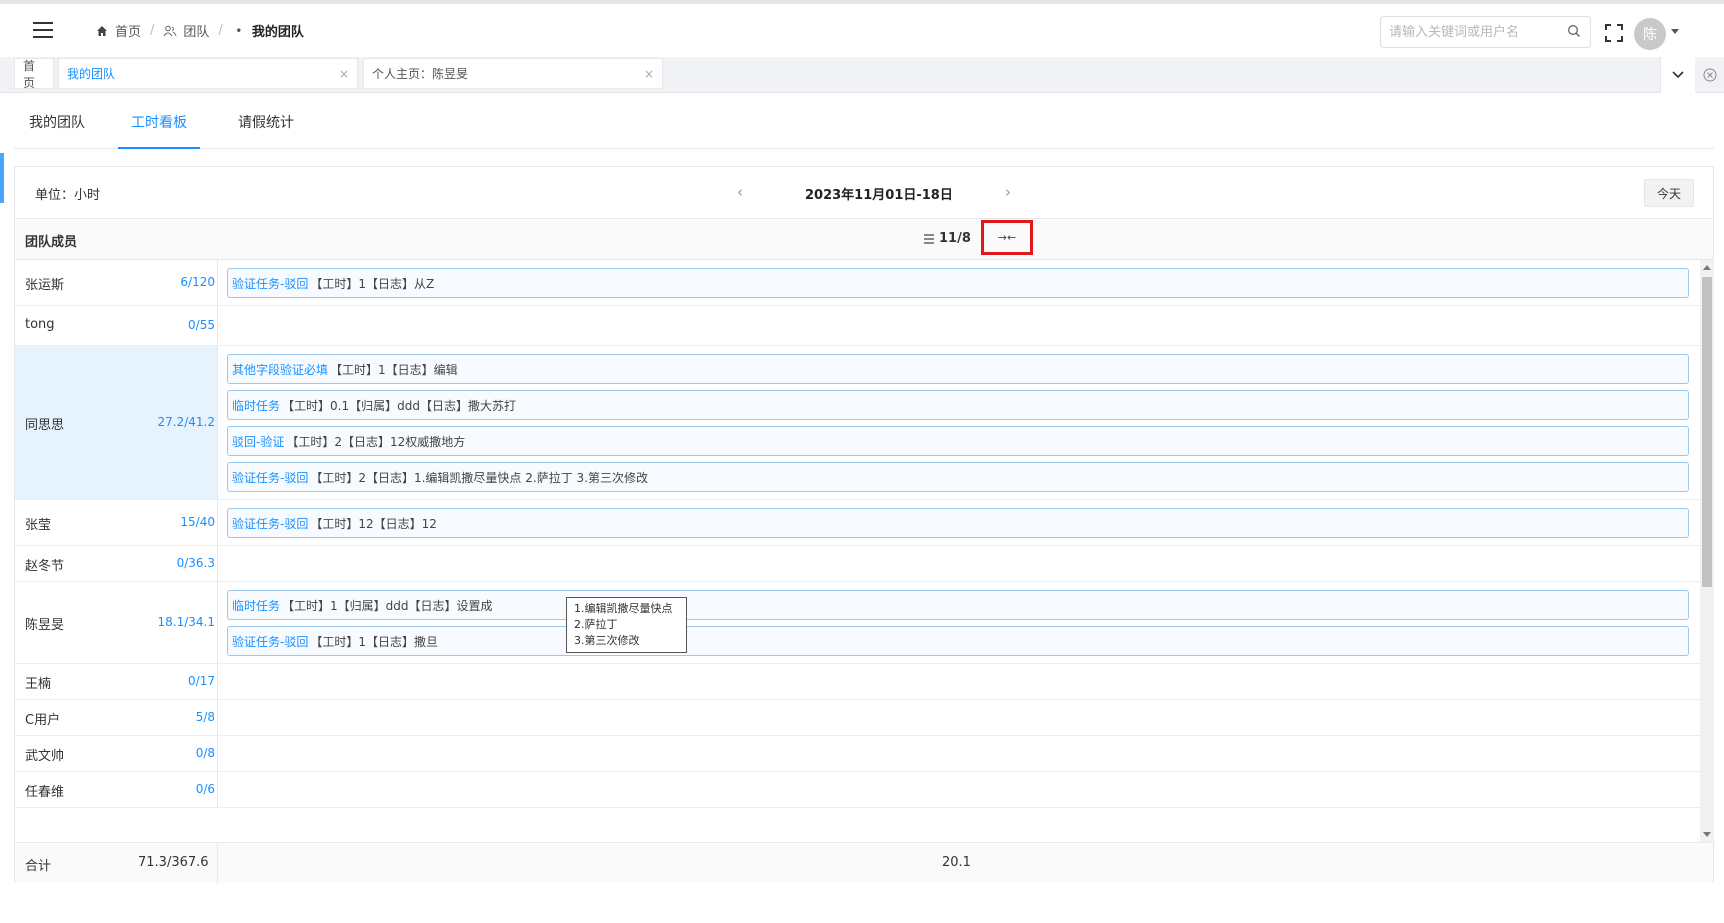 The image size is (1724, 923). What do you see at coordinates (956, 862) in the screenshot?
I see `day-total: 20.1` at bounding box center [956, 862].